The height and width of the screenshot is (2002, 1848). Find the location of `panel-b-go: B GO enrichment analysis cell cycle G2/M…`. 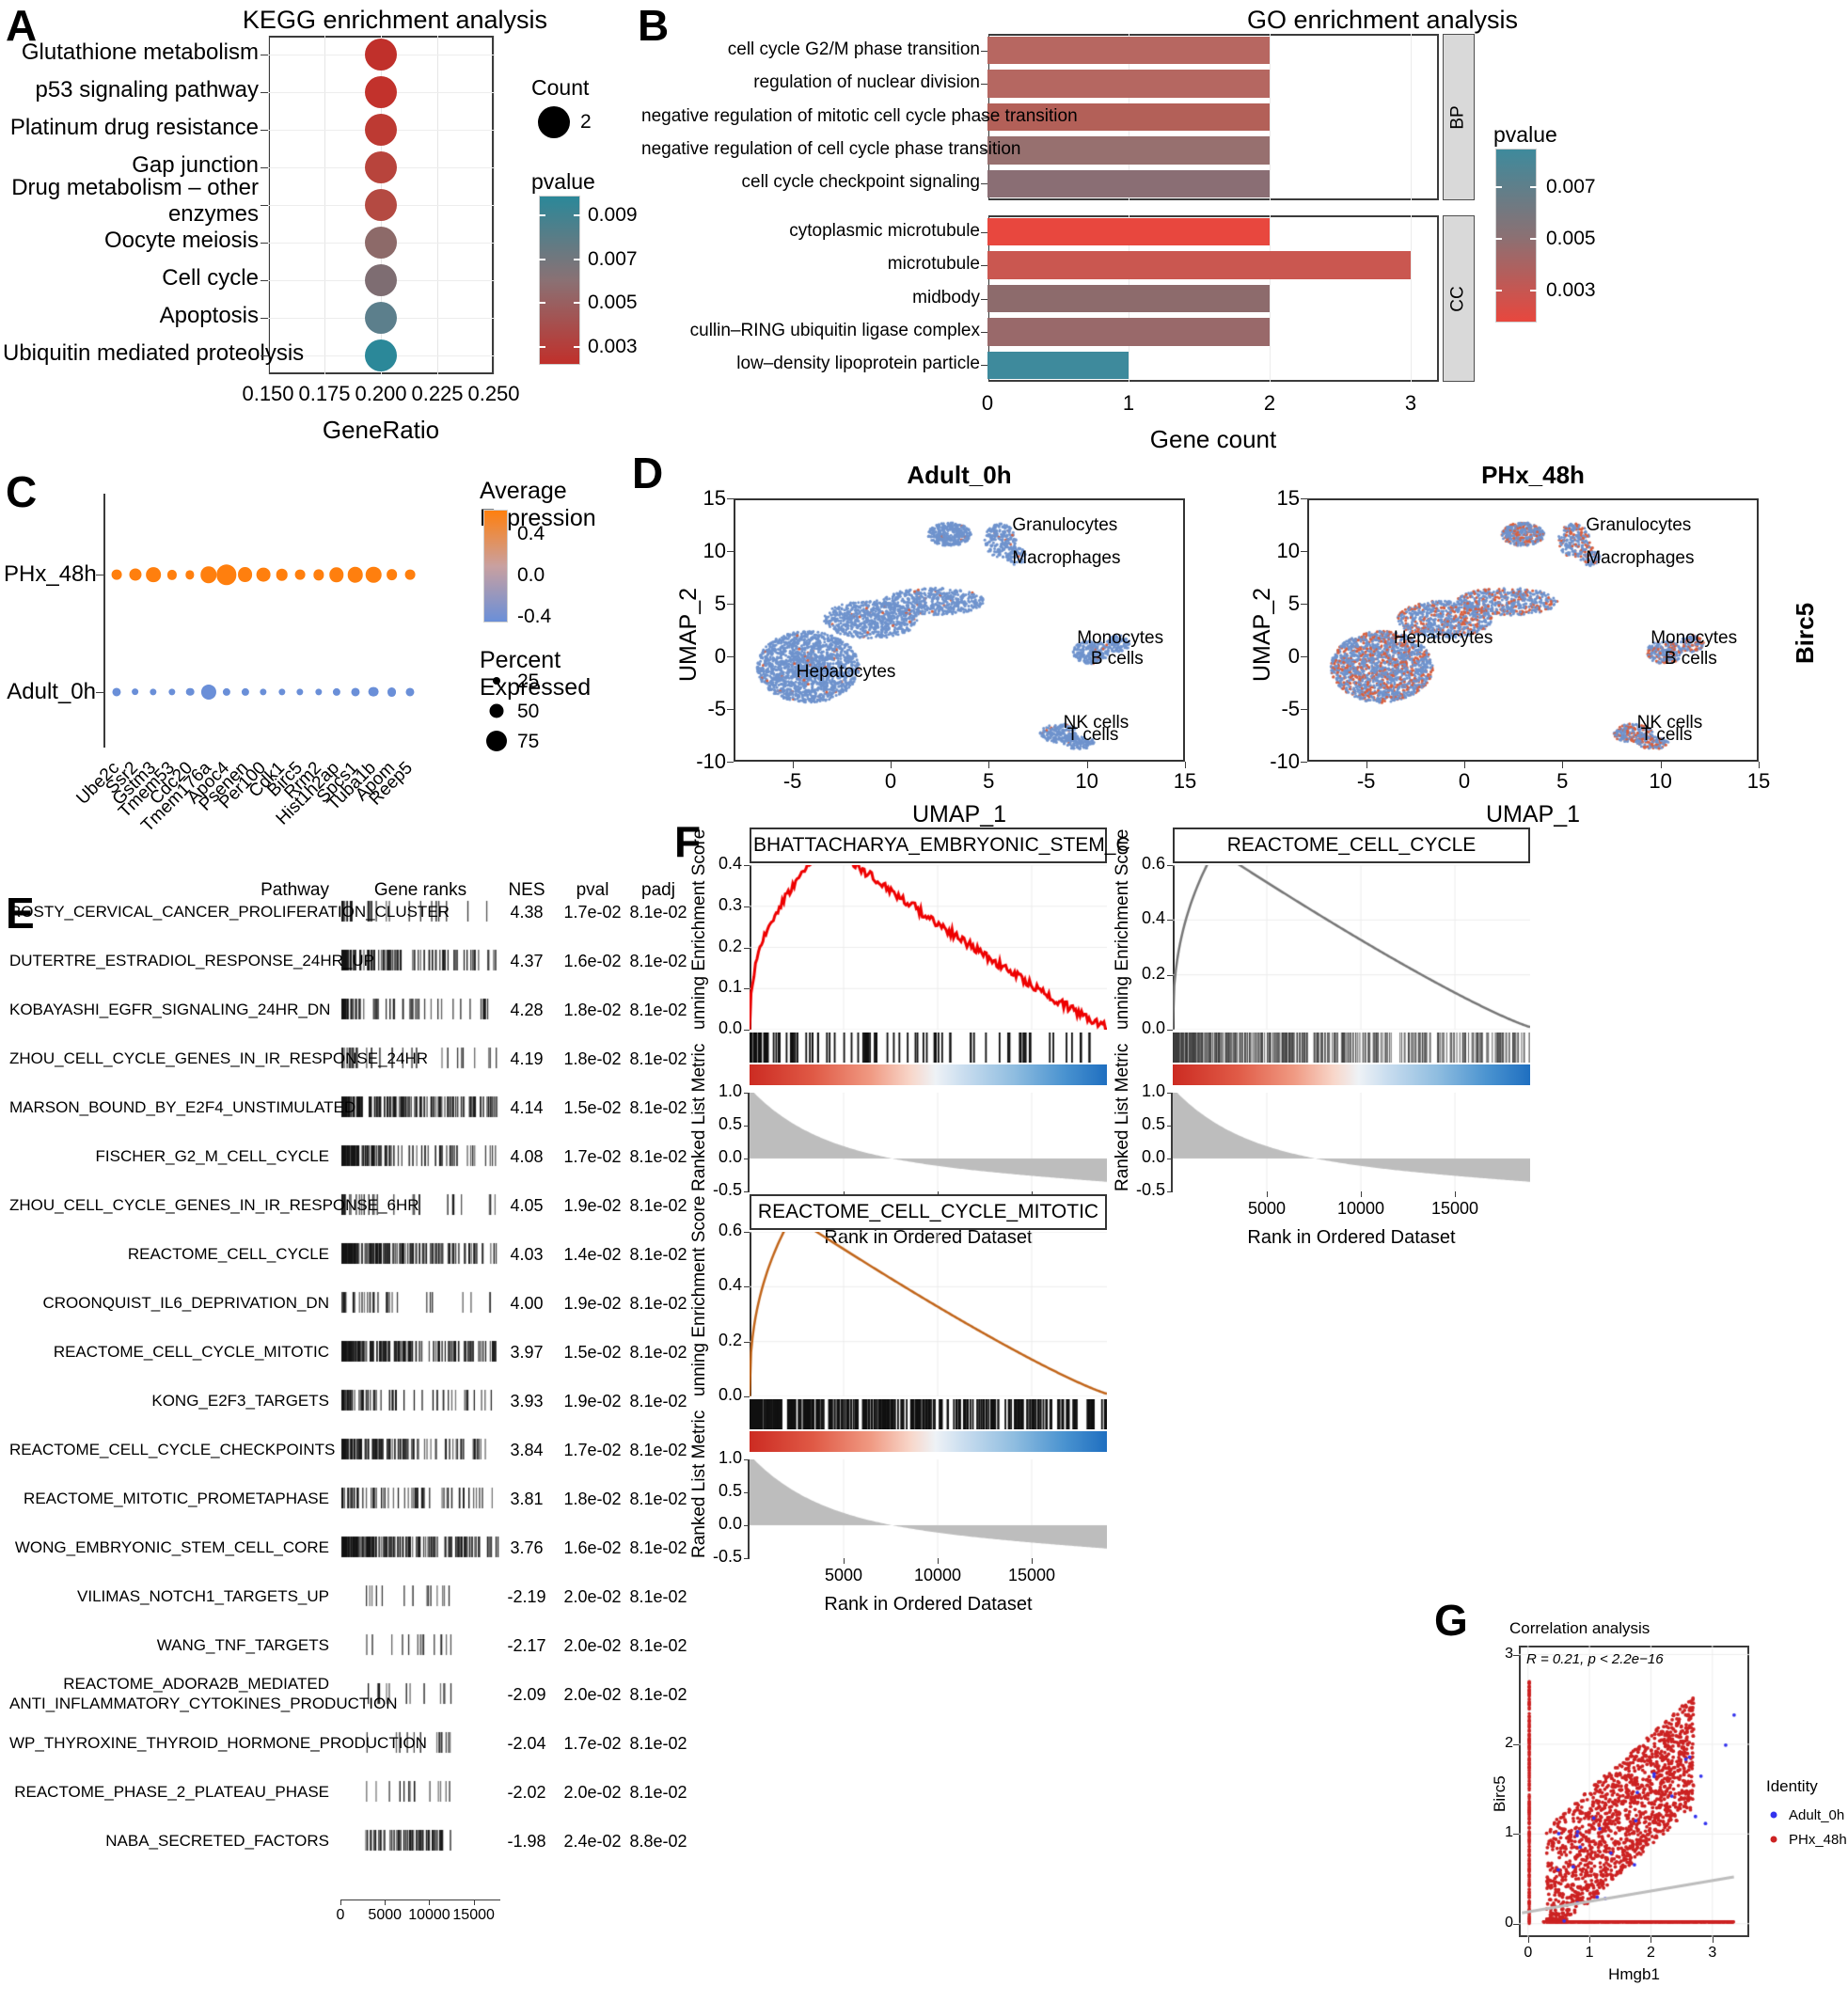

panel-b-go: B GO enrichment analysis cell cycle G2/M… is located at coordinates (1239, 226).